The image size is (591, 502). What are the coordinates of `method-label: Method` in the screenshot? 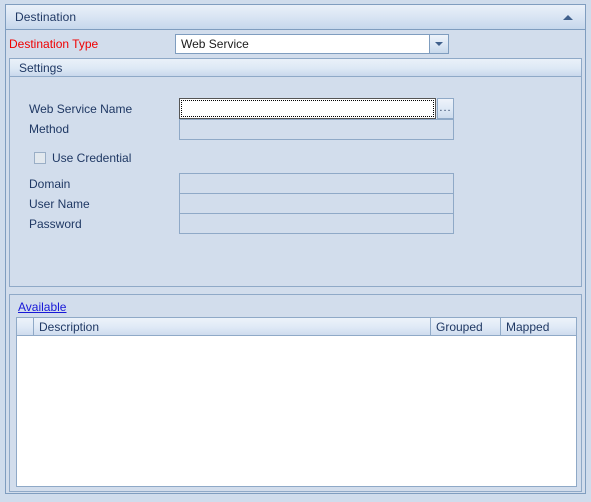 It's located at (49, 129).